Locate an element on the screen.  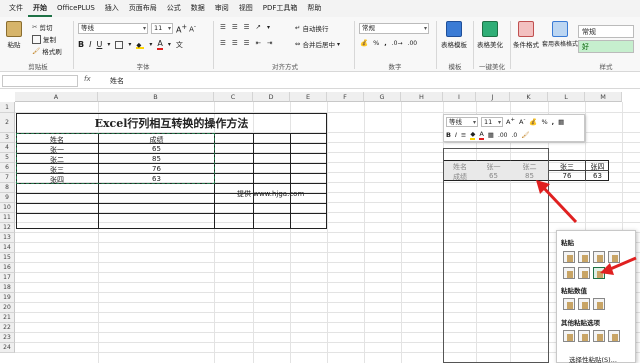
column-header: E is located at coordinates (308, 97).